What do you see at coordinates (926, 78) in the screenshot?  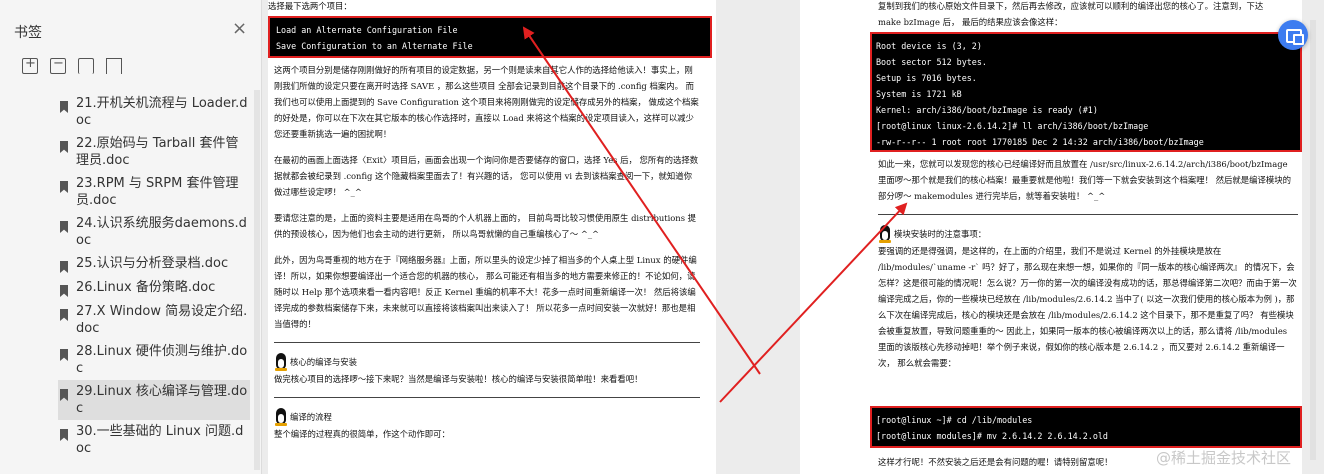 I see `terminal-line: Setup is 7016 bytes.` at bounding box center [926, 78].